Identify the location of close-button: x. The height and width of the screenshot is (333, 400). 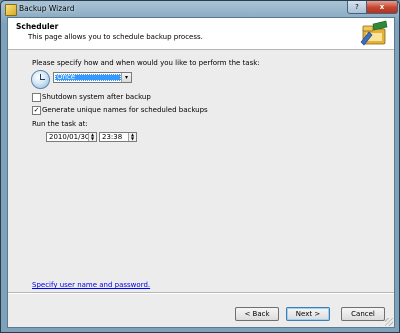
(382, 7).